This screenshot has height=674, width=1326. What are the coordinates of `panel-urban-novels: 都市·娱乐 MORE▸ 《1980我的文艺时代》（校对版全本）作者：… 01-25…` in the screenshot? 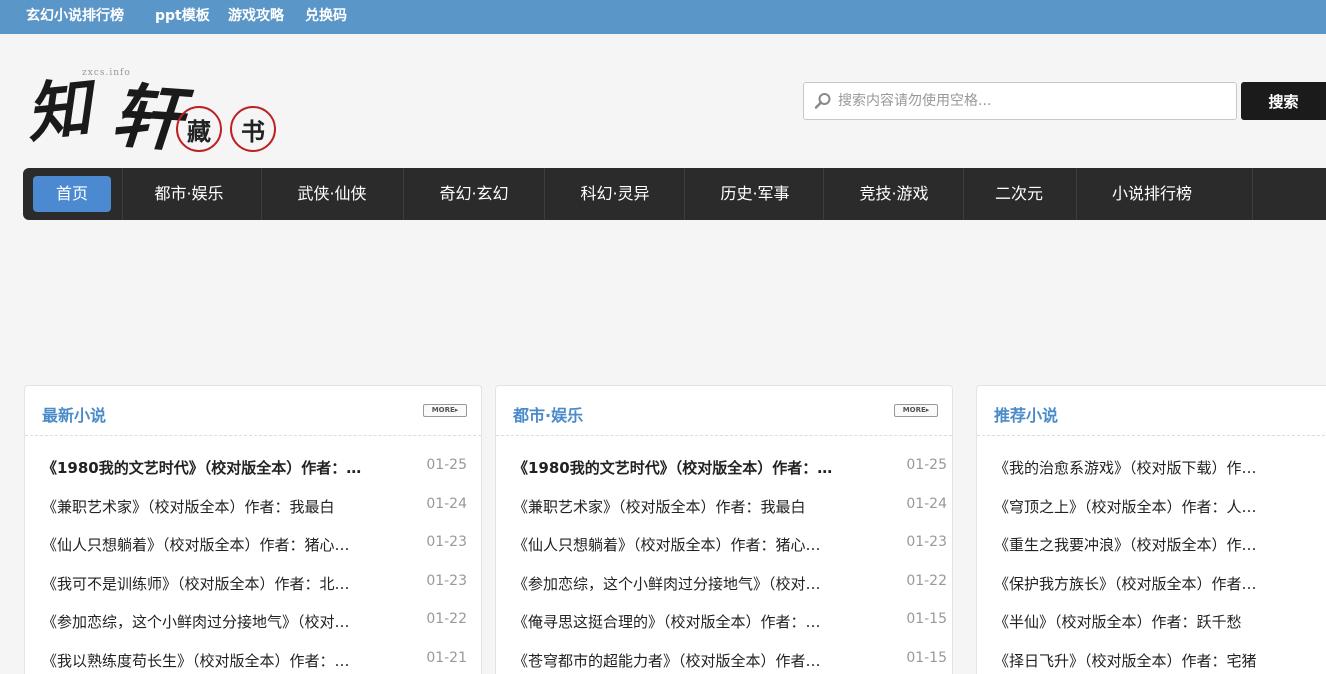 It's located at (724, 529).